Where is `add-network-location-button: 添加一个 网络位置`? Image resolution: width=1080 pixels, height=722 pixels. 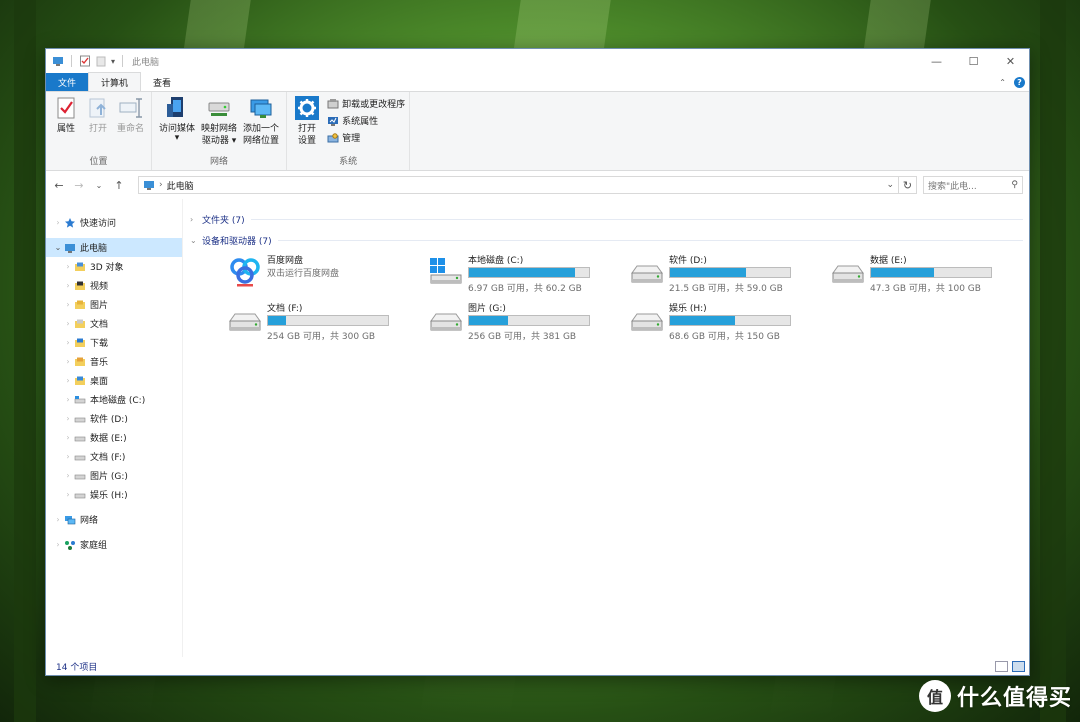 add-network-location-button: 添加一个 网络位置 is located at coordinates (261, 125).